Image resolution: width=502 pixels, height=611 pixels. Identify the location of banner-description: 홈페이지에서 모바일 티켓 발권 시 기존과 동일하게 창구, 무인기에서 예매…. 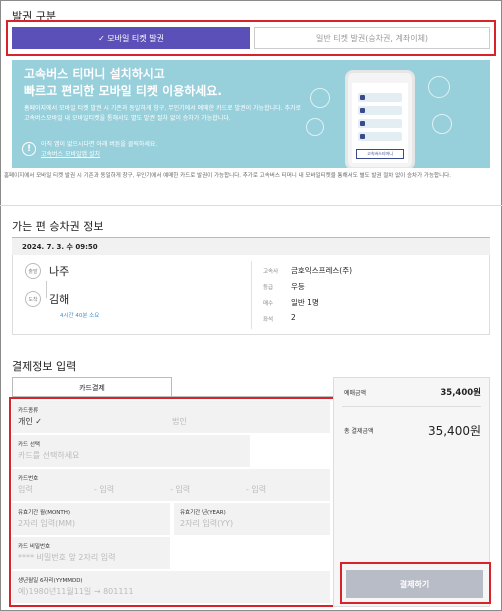
(163, 113).